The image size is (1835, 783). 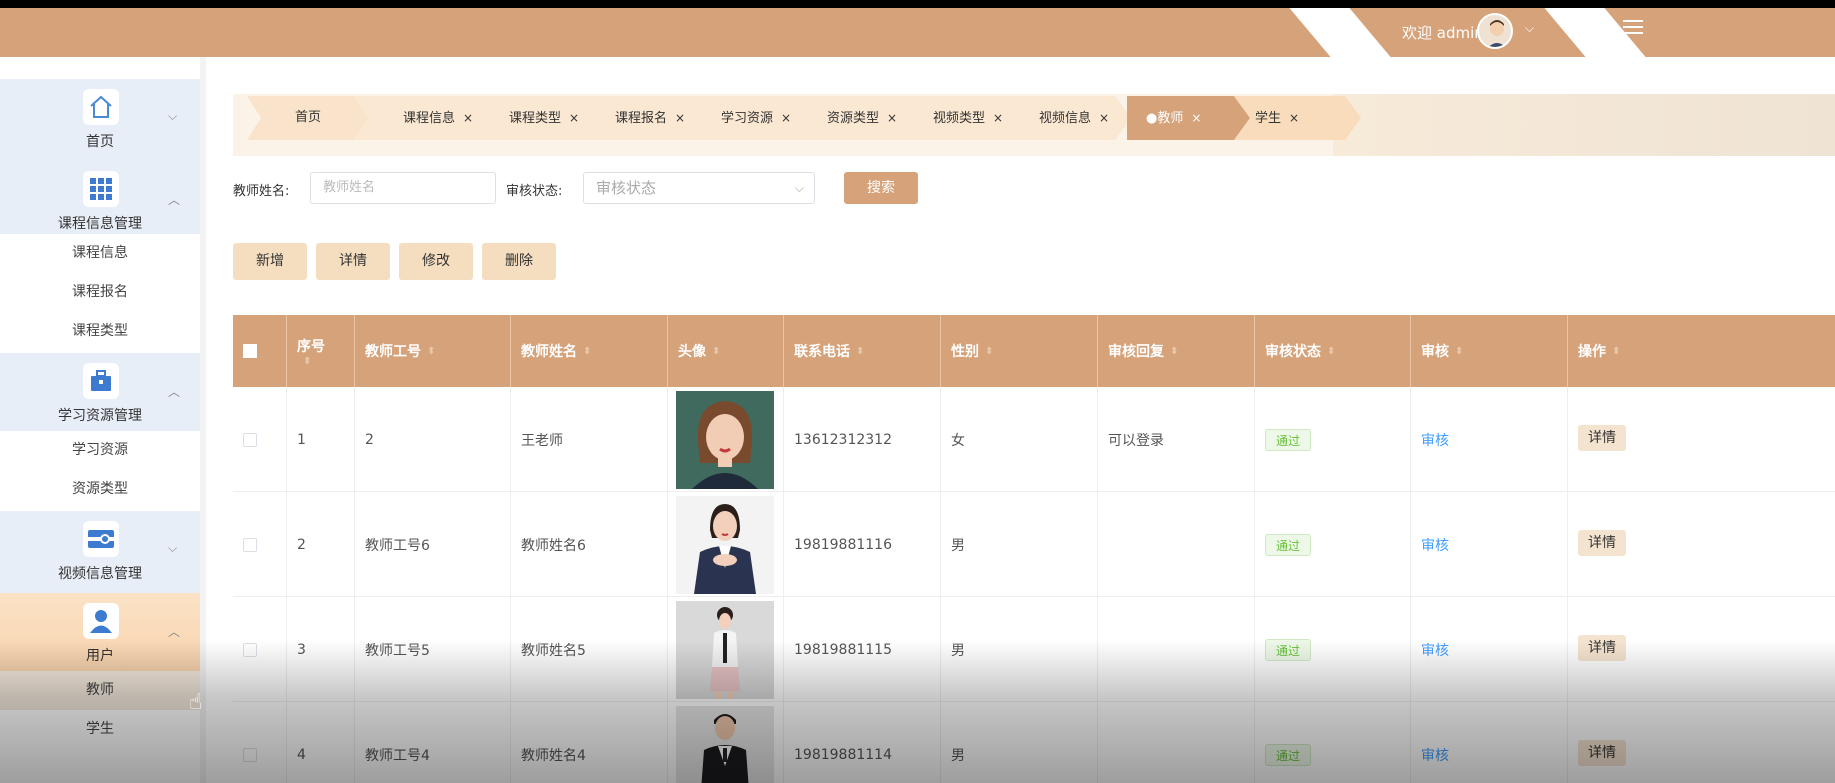 I want to click on menu-toggle-icon, so click(x=1633, y=28).